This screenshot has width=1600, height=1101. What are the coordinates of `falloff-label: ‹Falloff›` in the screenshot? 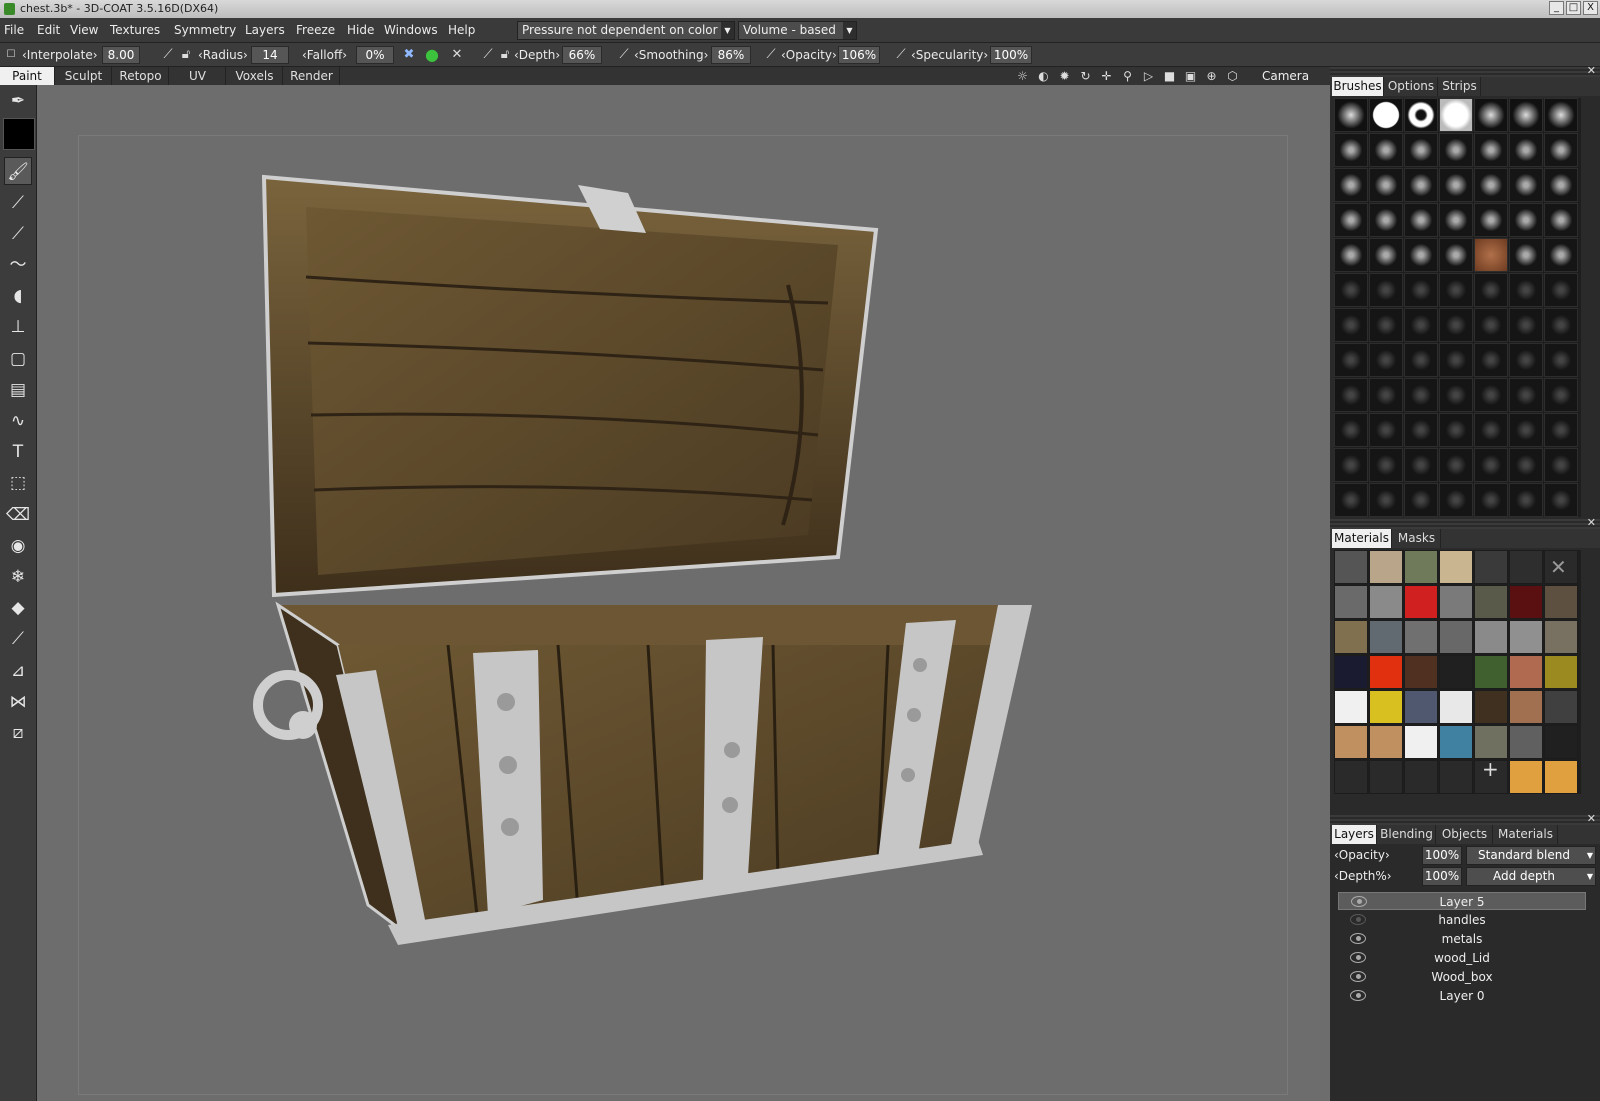 It's located at (324, 55).